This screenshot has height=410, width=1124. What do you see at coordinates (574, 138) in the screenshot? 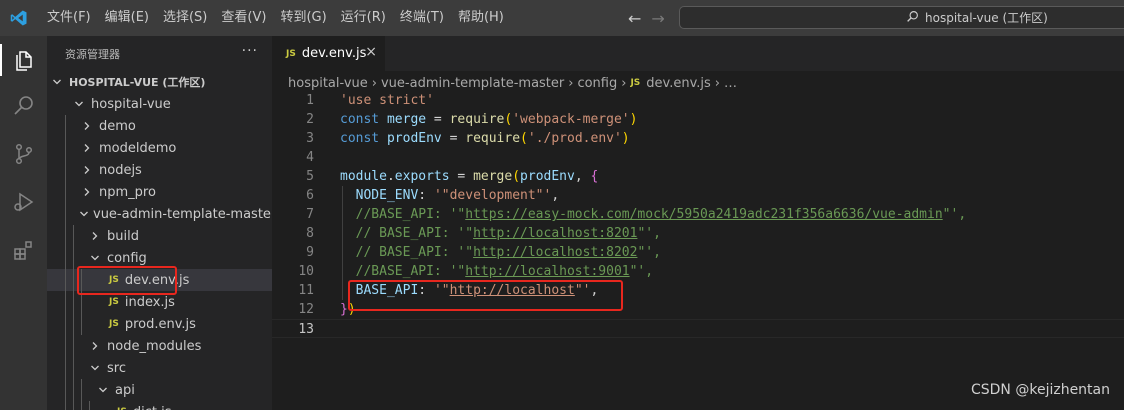
I see `code-token: './prod.env'` at bounding box center [574, 138].